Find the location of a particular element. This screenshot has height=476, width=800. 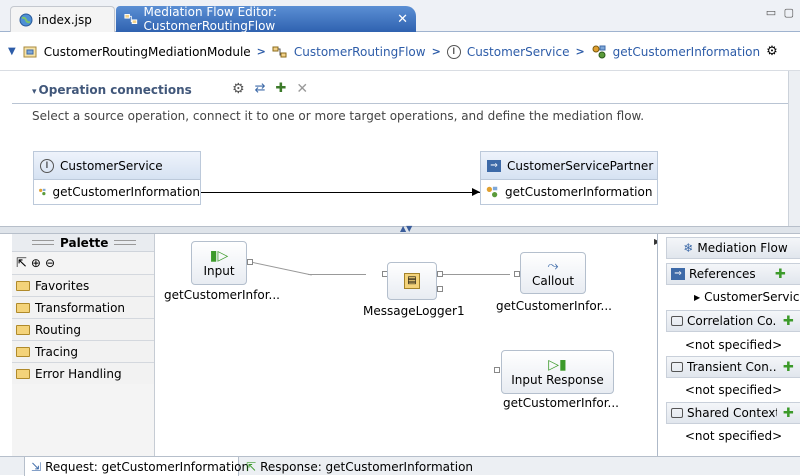

palette-header: Palette is located at coordinates (83, 243).